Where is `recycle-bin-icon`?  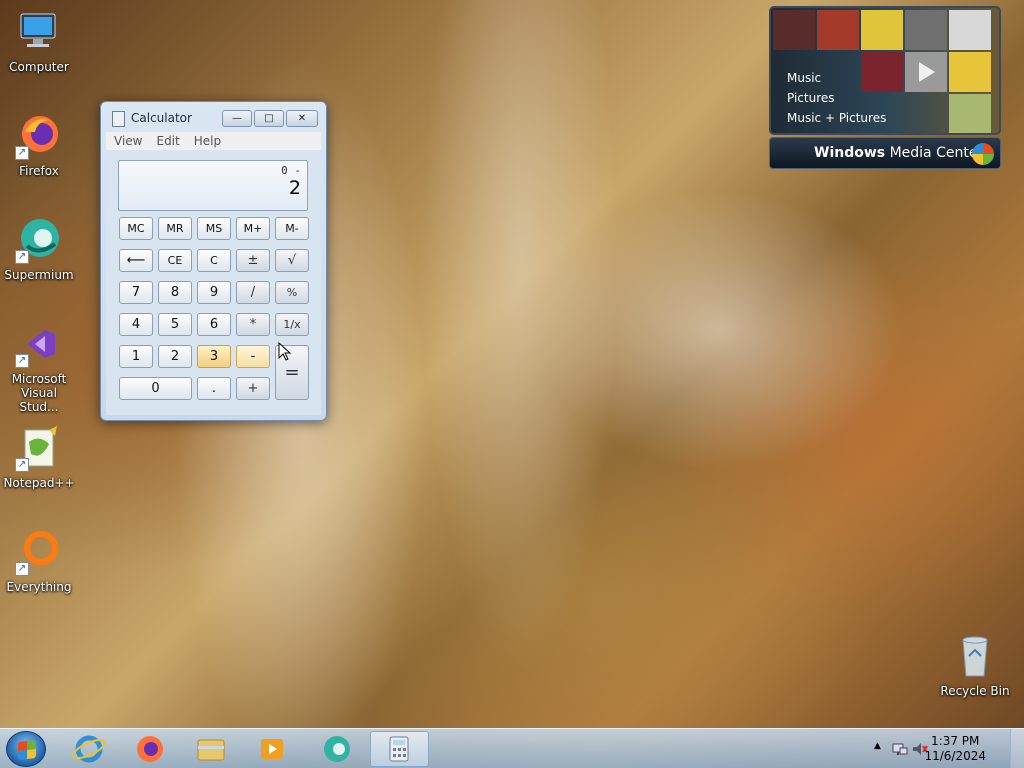
recycle-bin-icon is located at coordinates (975, 656).